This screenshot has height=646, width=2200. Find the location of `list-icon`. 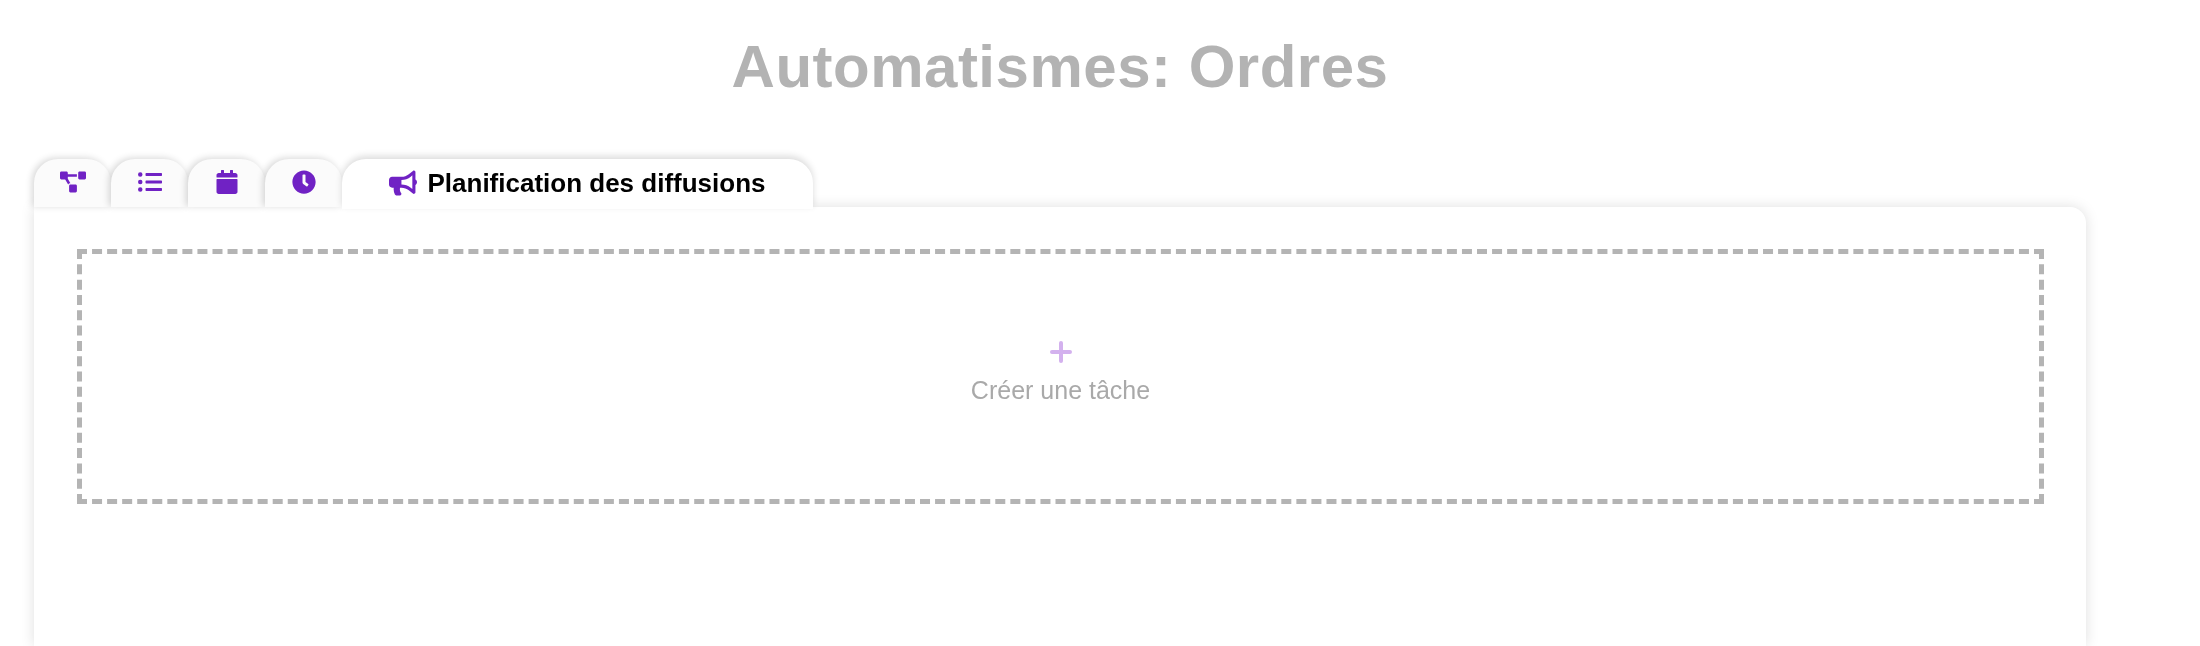

list-icon is located at coordinates (149, 182).